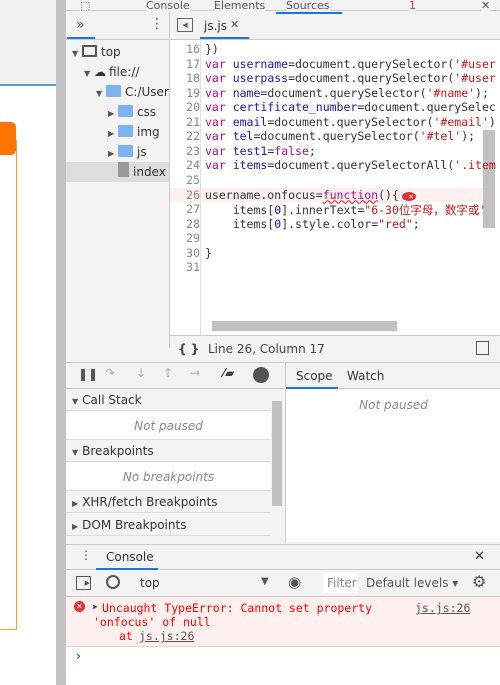 This screenshot has height=685, width=500. Describe the element at coordinates (350, 194) in the screenshot. I see `code-token: function` at that location.